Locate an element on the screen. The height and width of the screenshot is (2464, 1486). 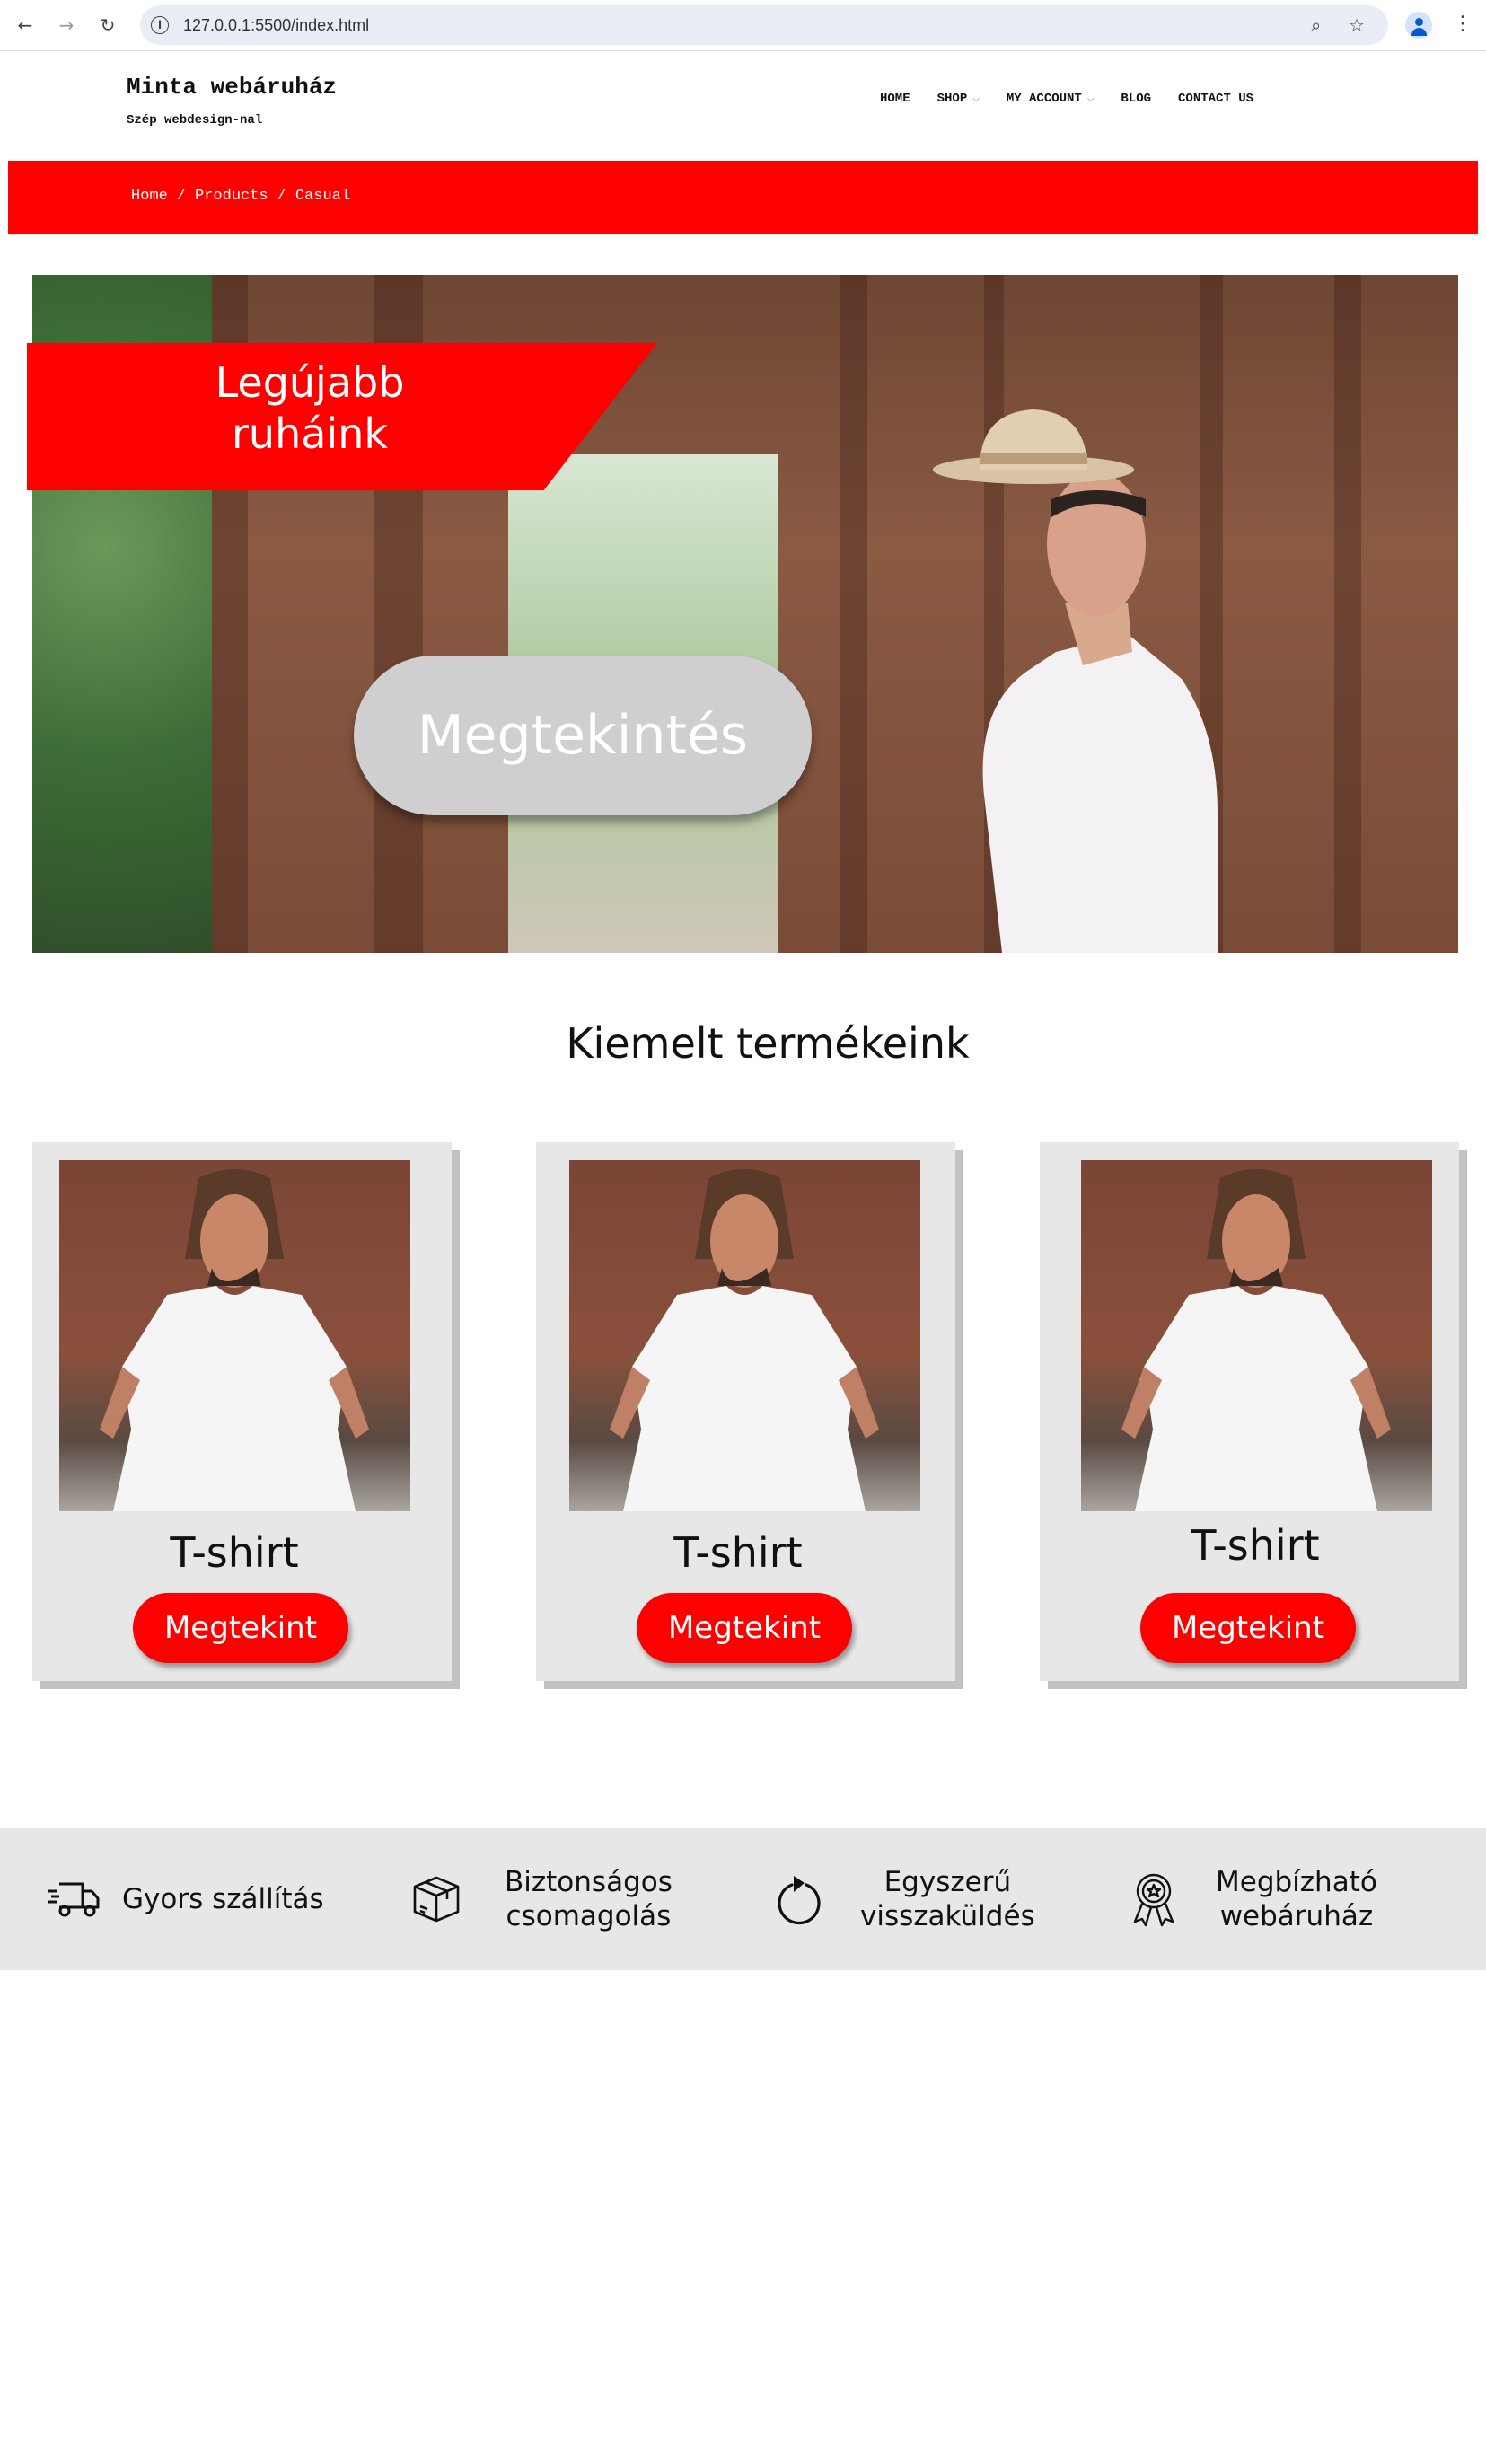
profile-avatar-icon is located at coordinates (1418, 25).